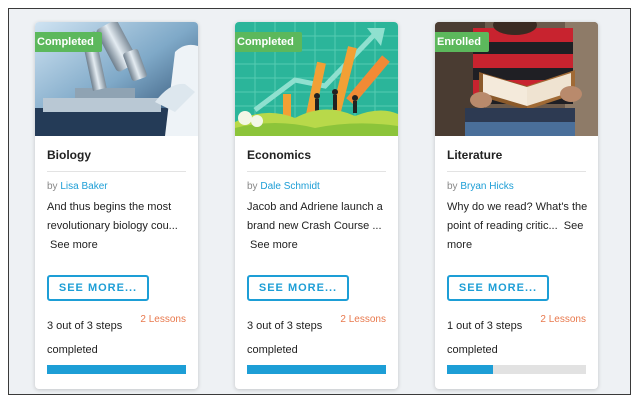 This screenshot has height=402, width=638. I want to click on author-line: by Dale Schmidt, so click(283, 186).